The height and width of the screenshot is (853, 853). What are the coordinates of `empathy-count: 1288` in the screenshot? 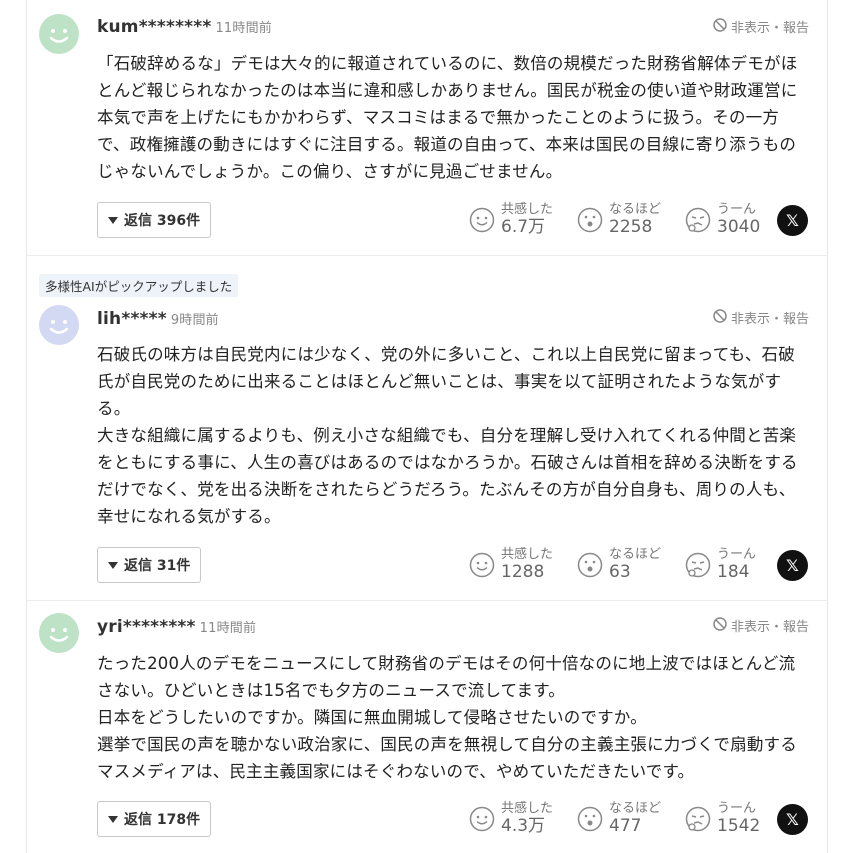 It's located at (523, 572).